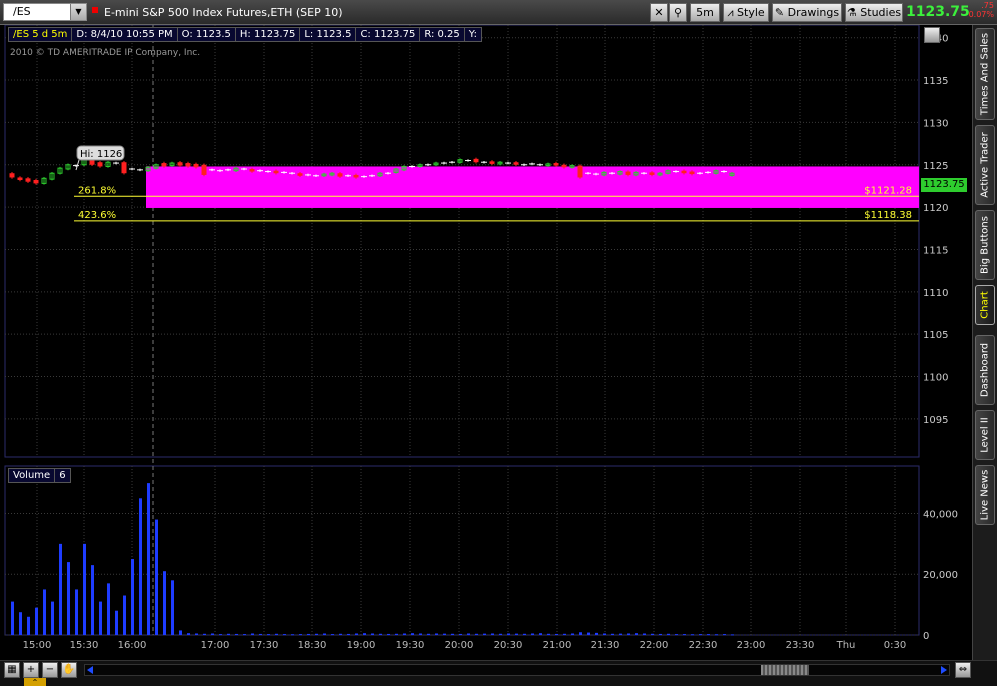 The width and height of the screenshot is (997, 686). I want to click on studies-icon: ⚗, so click(851, 12).